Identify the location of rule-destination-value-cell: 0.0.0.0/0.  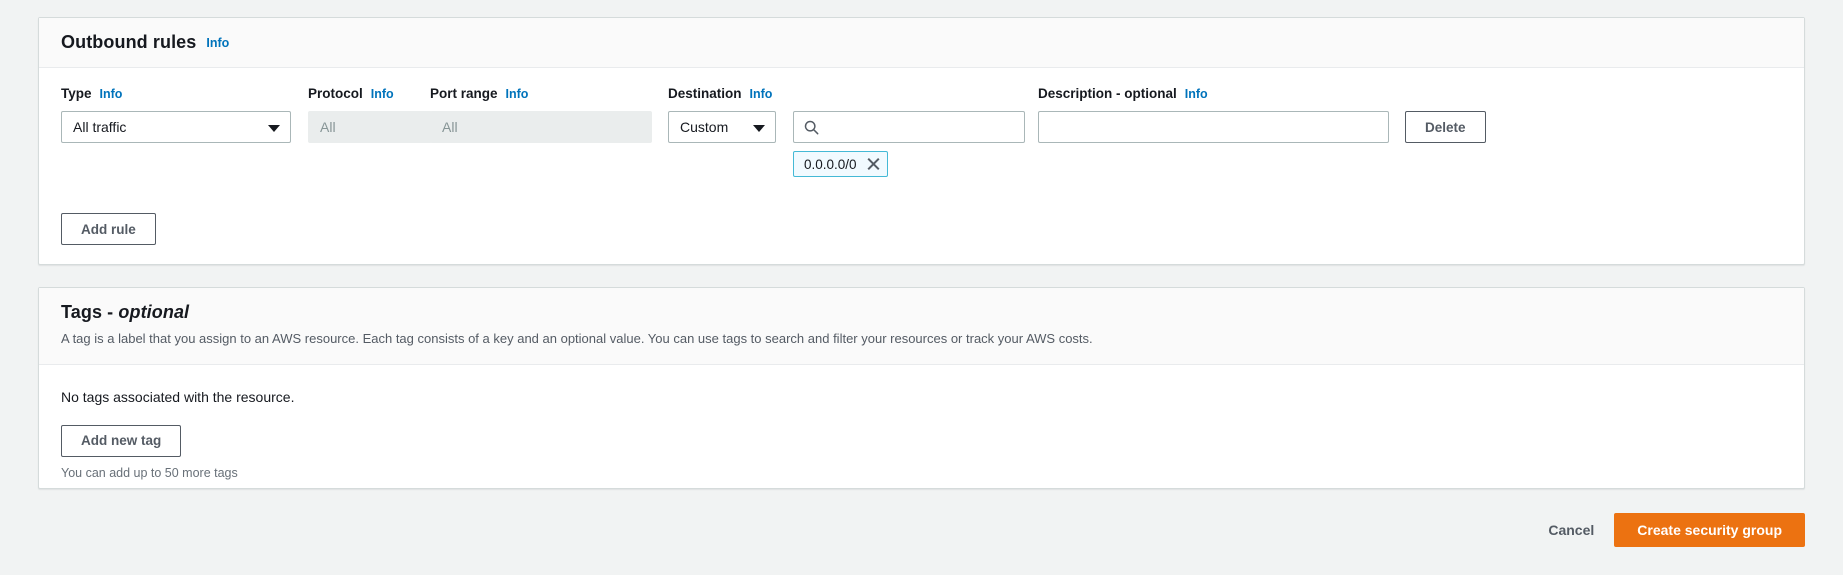
(915, 144).